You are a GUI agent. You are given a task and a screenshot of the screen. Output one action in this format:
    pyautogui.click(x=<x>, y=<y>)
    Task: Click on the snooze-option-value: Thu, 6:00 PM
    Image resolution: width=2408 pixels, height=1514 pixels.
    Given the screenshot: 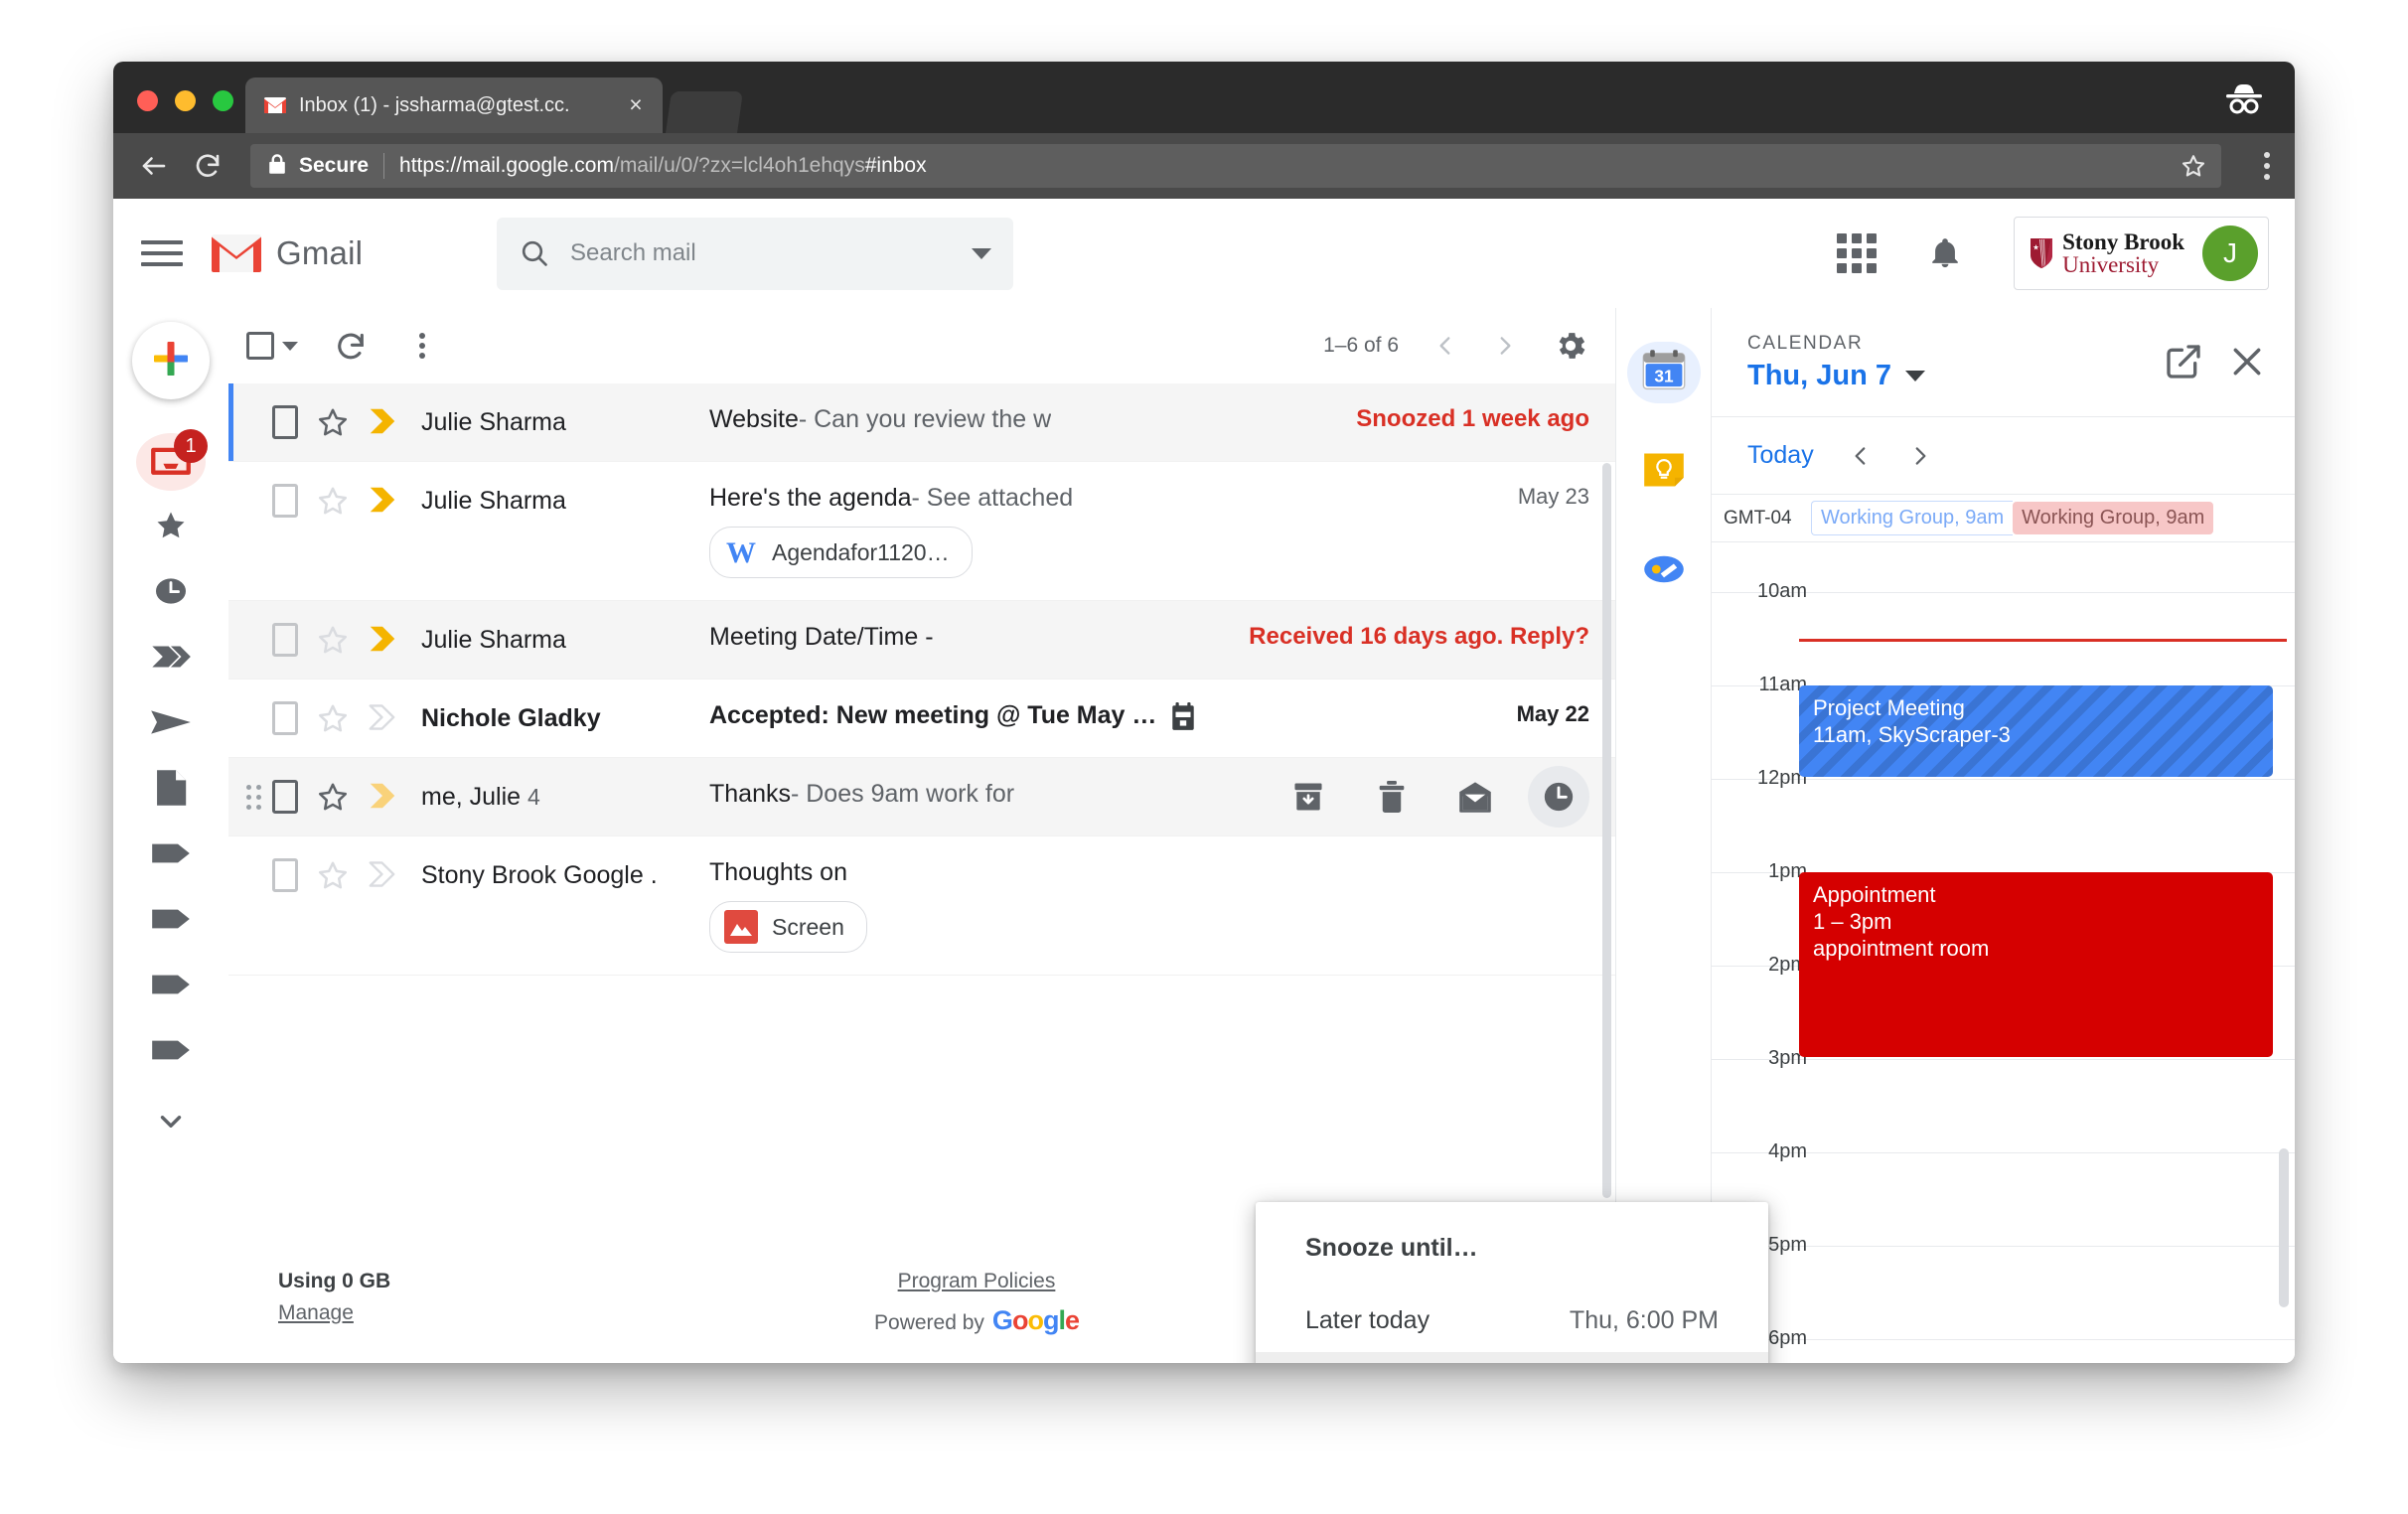 What is the action you would take?
    pyautogui.click(x=1644, y=1319)
    